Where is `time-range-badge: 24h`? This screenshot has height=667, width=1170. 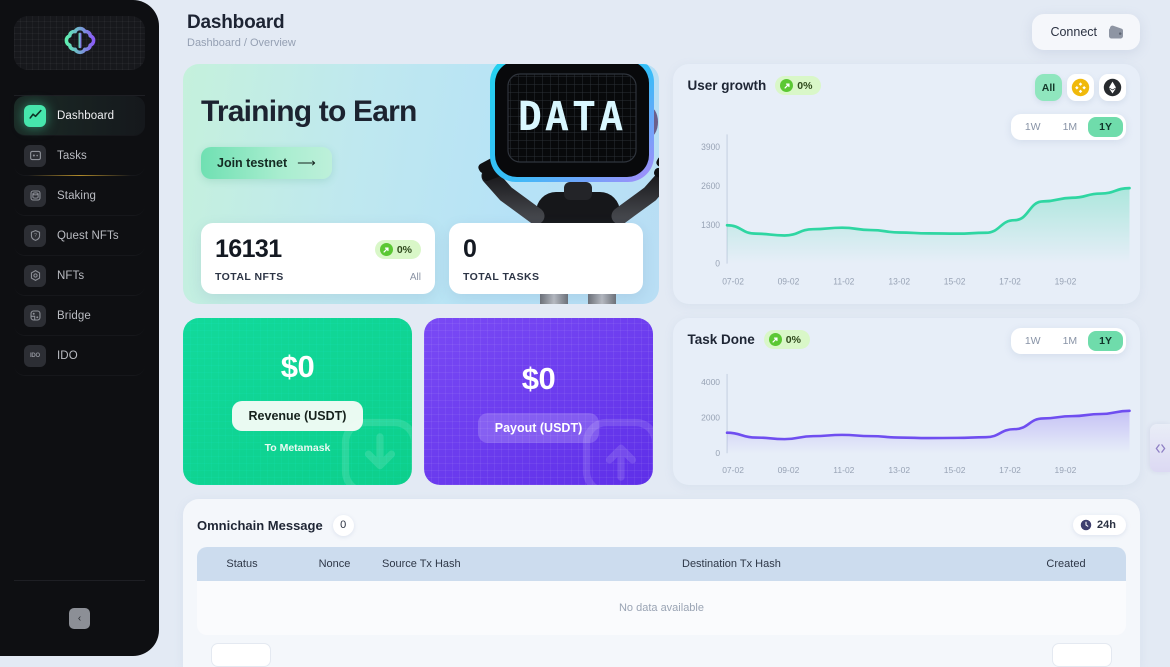
time-range-badge: 24h is located at coordinates (1099, 525).